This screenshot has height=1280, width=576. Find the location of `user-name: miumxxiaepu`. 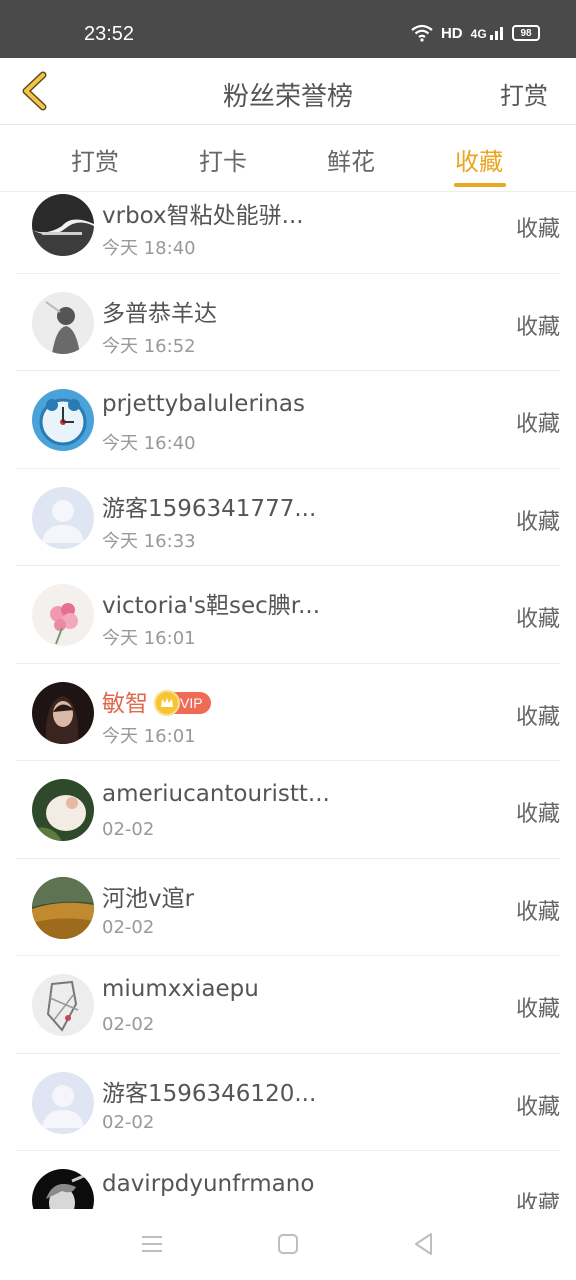

user-name: miumxxiaepu is located at coordinates (180, 989).